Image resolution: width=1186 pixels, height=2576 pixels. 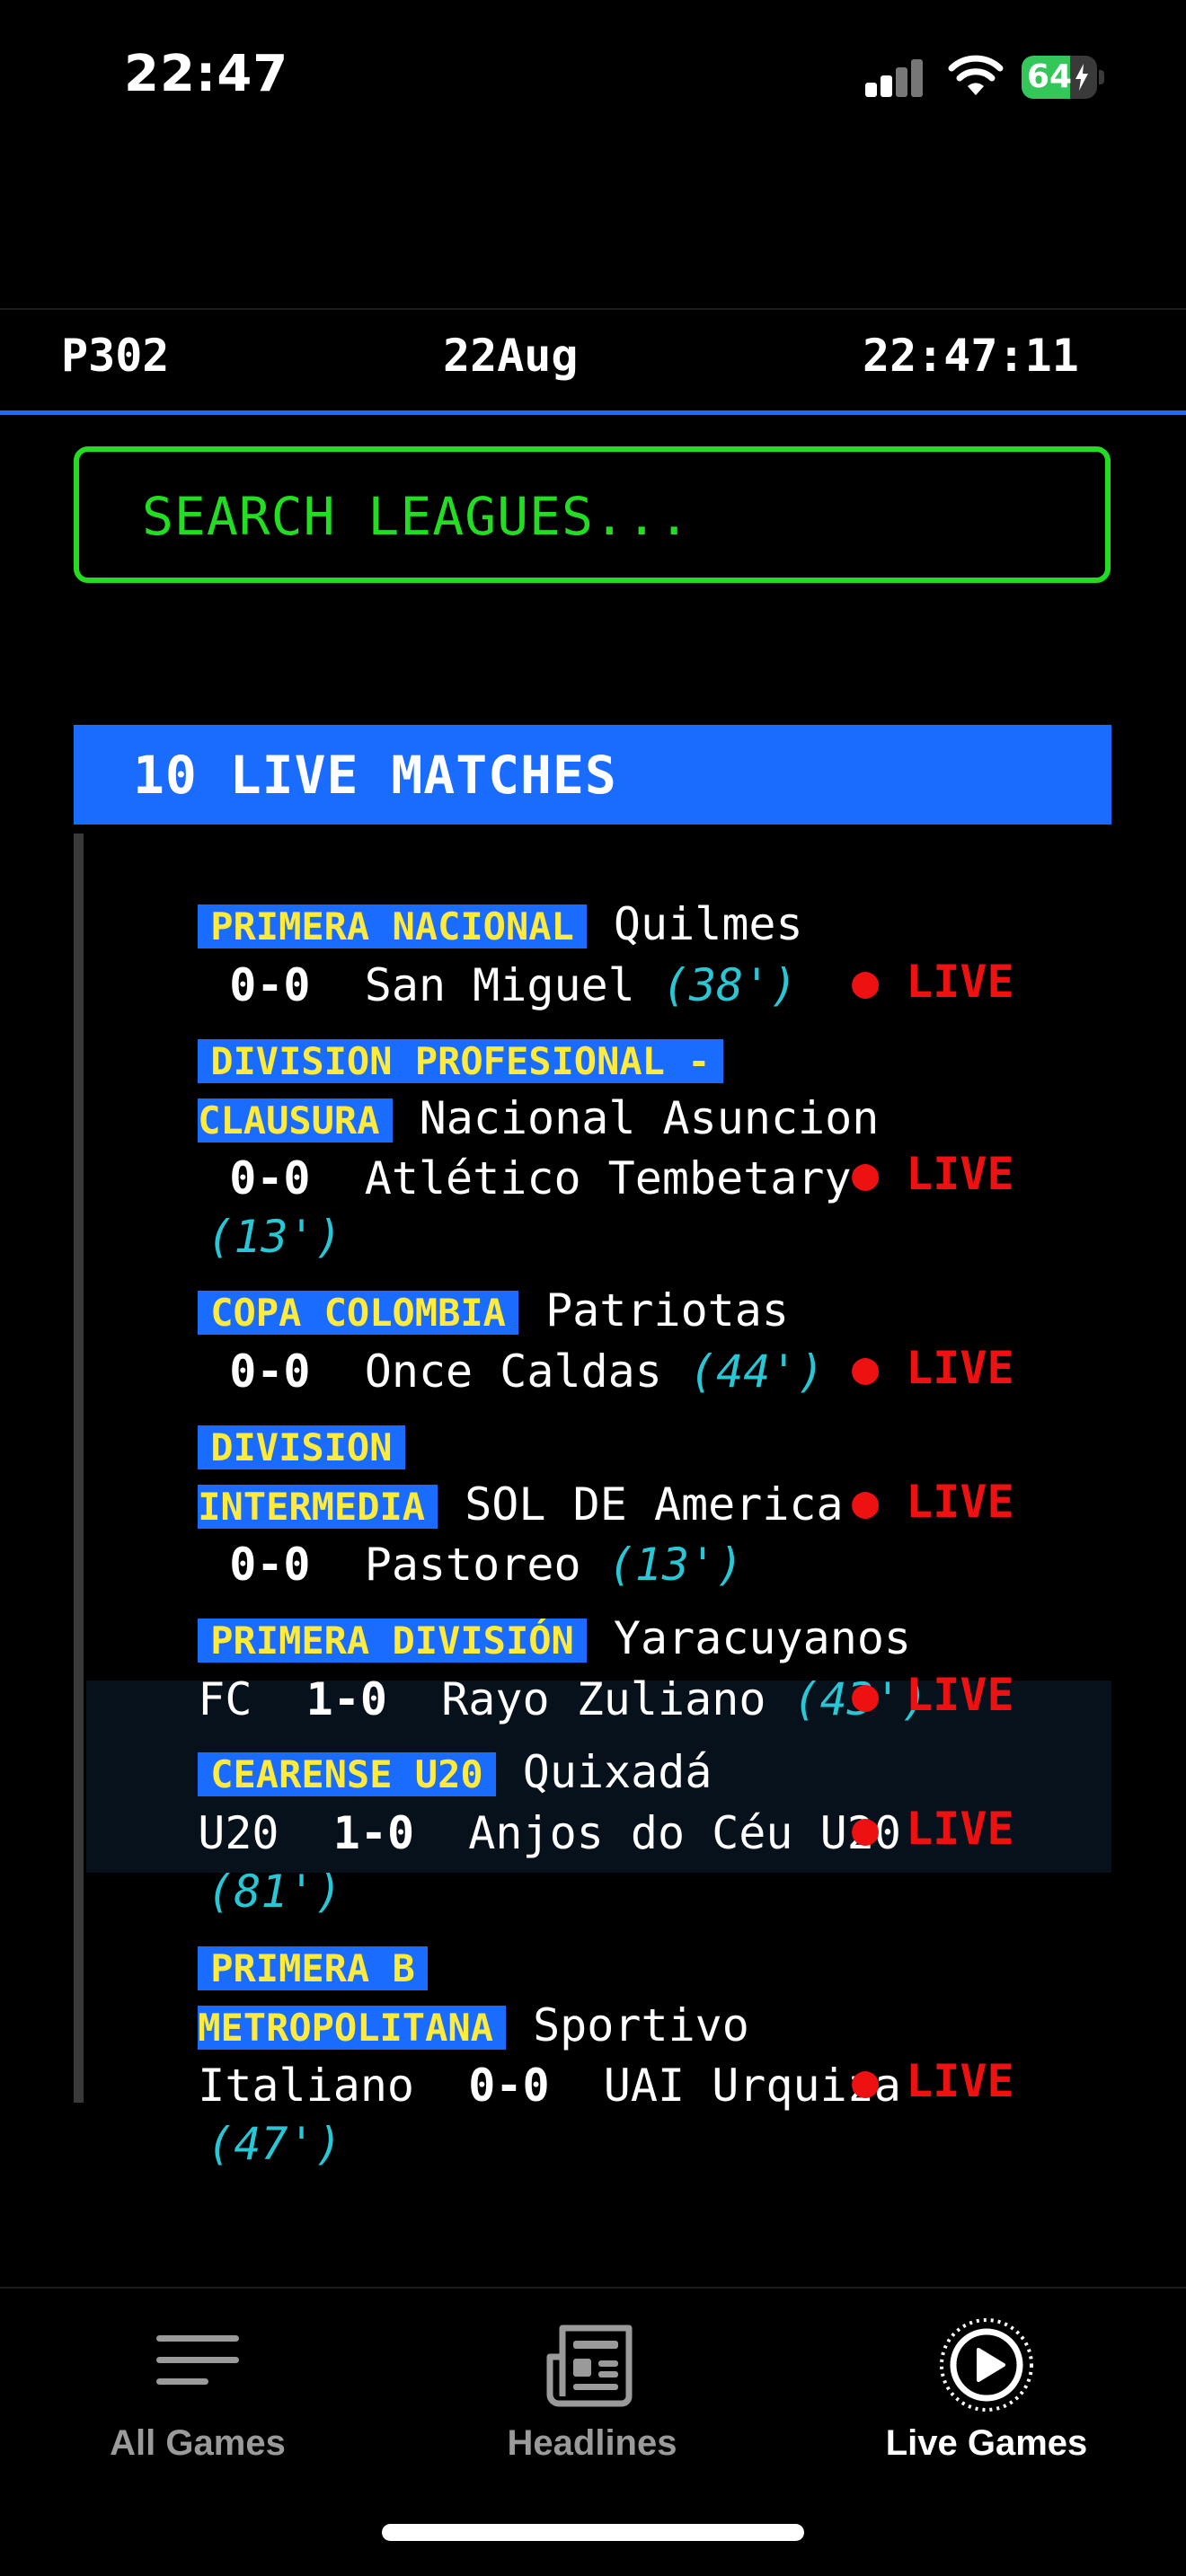 What do you see at coordinates (593, 360) in the screenshot?
I see `teletext-header: P302 22Aug 22:47:11` at bounding box center [593, 360].